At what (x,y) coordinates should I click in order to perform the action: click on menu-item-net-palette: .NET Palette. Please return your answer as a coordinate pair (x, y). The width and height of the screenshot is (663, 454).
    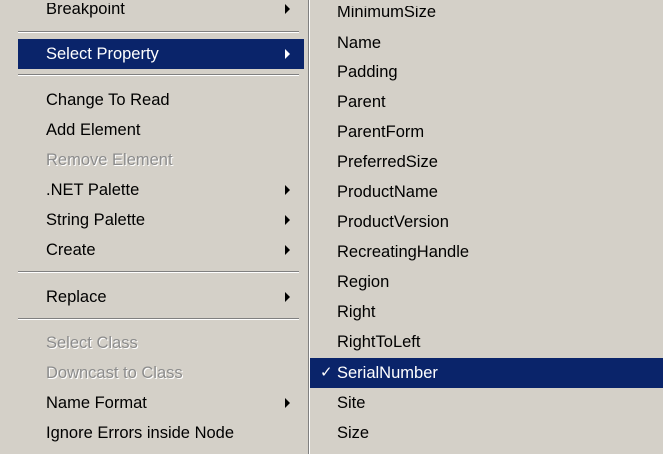
    Looking at the image, I should click on (161, 190).